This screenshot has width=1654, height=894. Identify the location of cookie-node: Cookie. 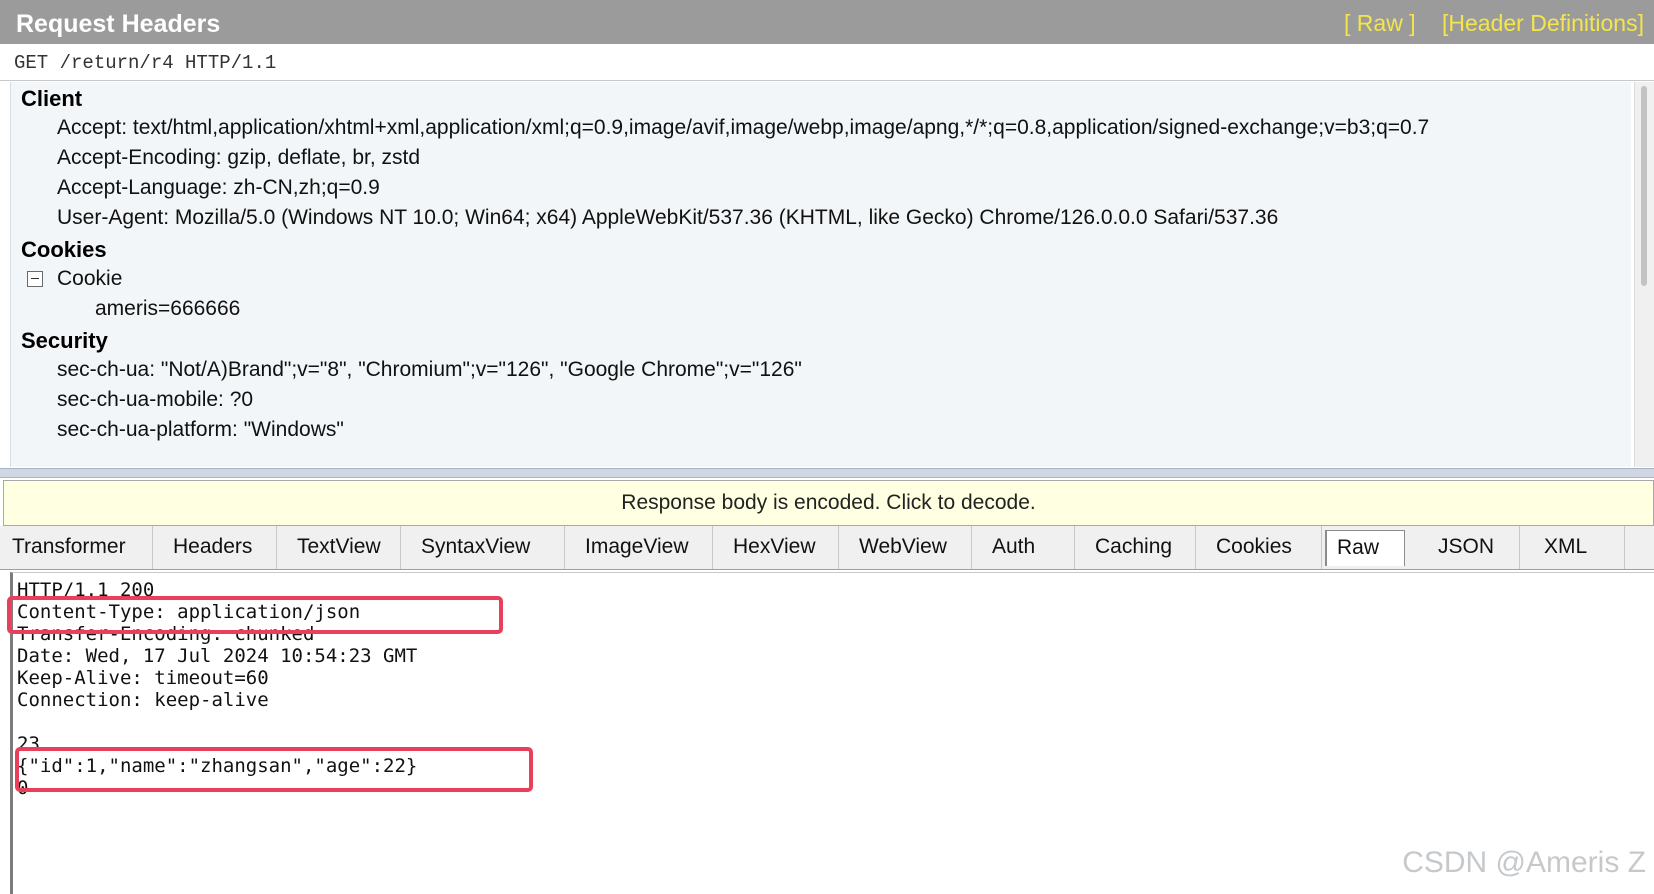
(89, 279).